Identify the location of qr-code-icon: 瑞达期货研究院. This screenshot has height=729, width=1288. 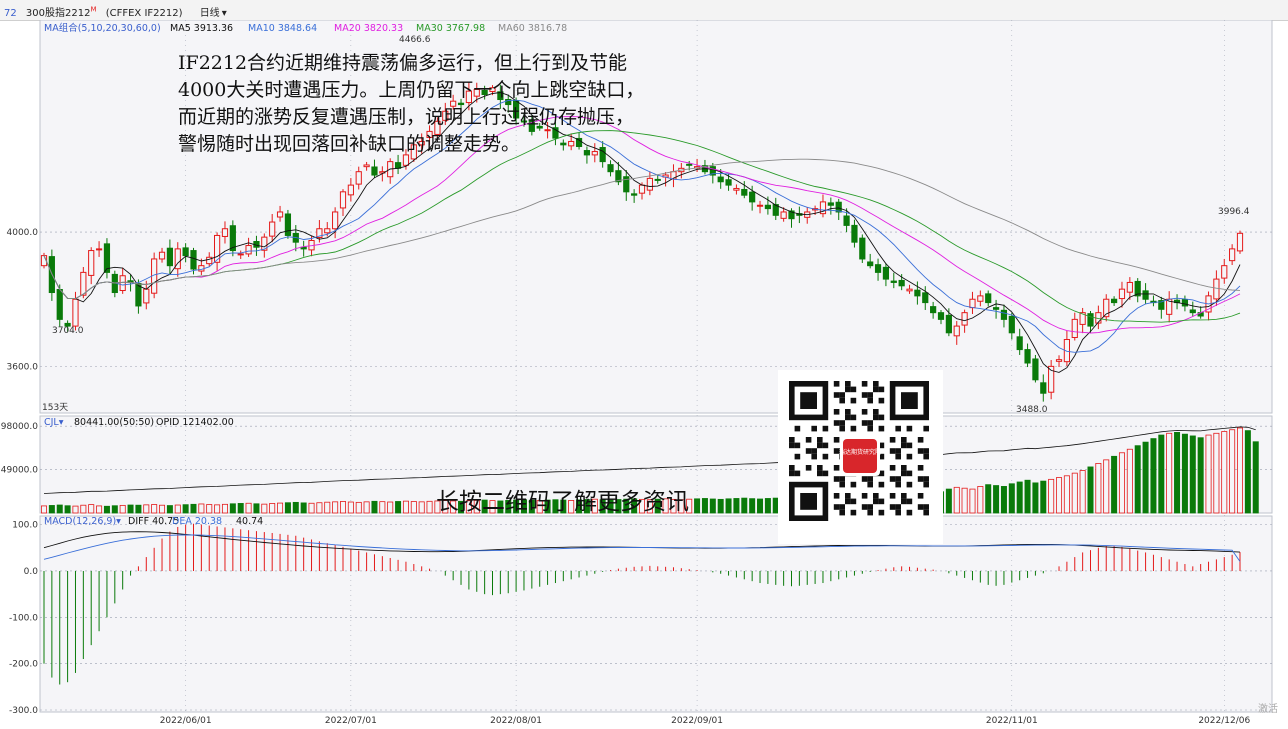
(859, 451).